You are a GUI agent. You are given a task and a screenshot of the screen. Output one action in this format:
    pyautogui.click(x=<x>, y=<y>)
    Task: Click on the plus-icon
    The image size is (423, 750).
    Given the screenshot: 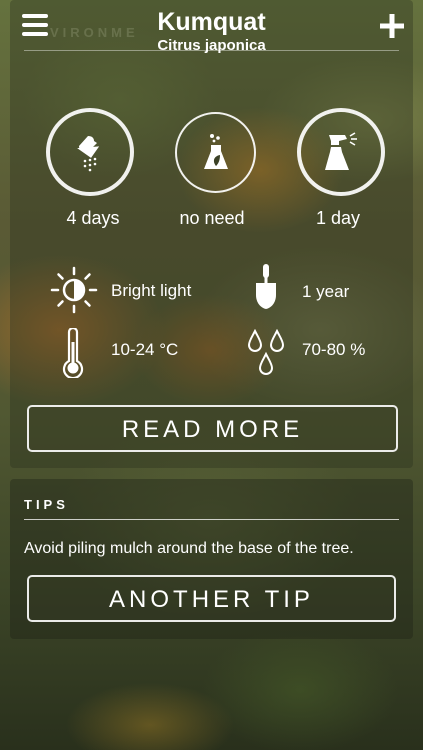 What is the action you would take?
    pyautogui.click(x=392, y=26)
    